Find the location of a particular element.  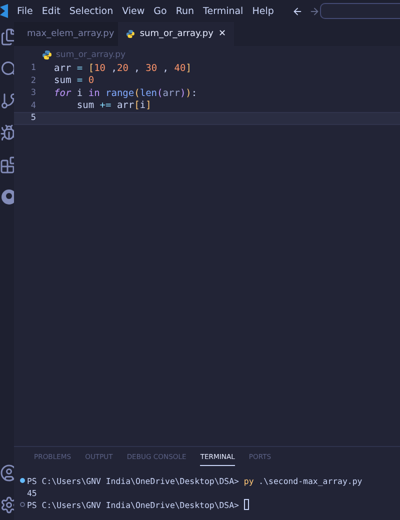

line-number: 4 is located at coordinates (33, 105).